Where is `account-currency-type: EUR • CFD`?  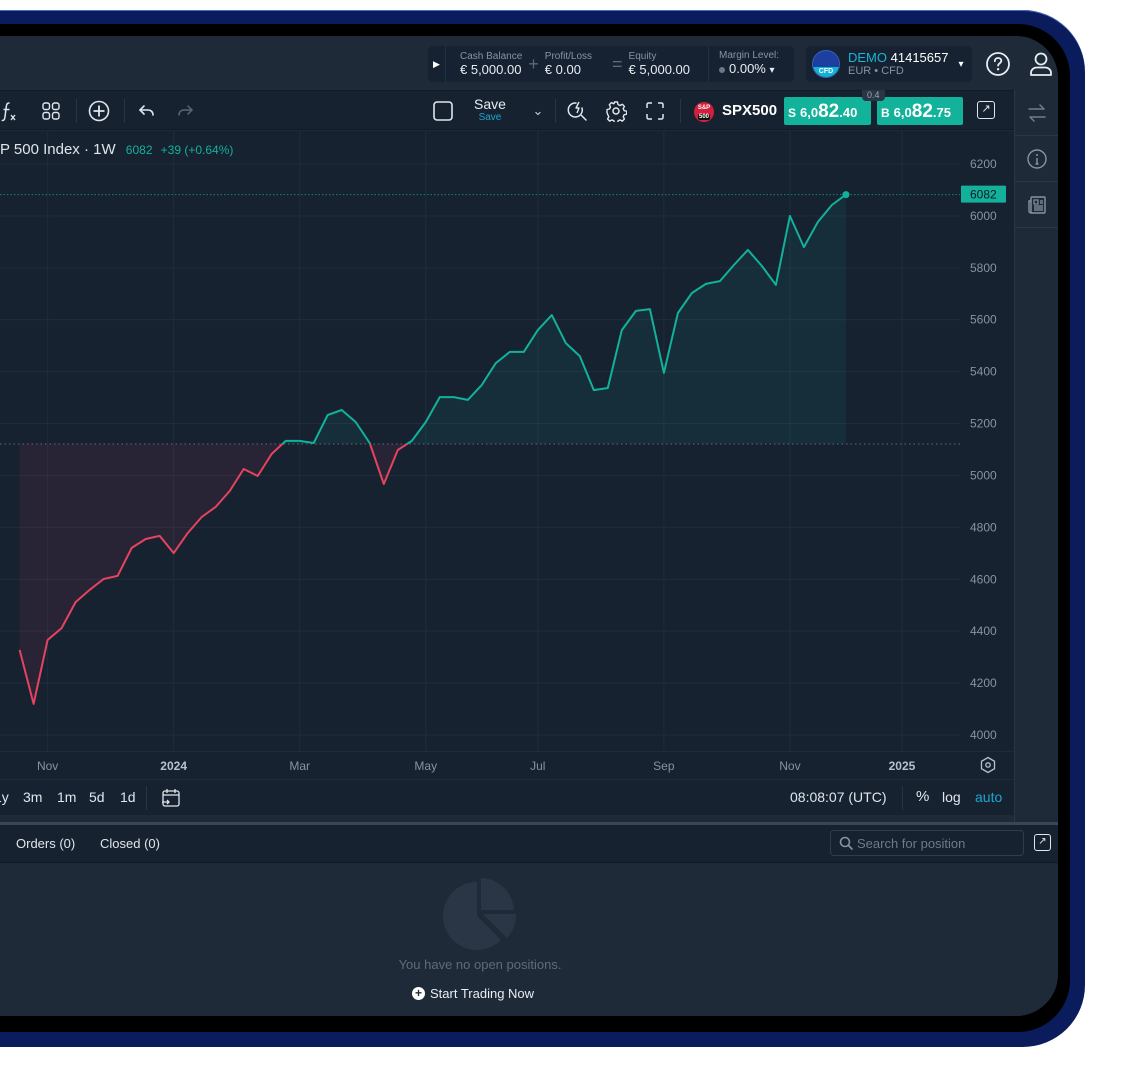 account-currency-type: EUR • CFD is located at coordinates (876, 71).